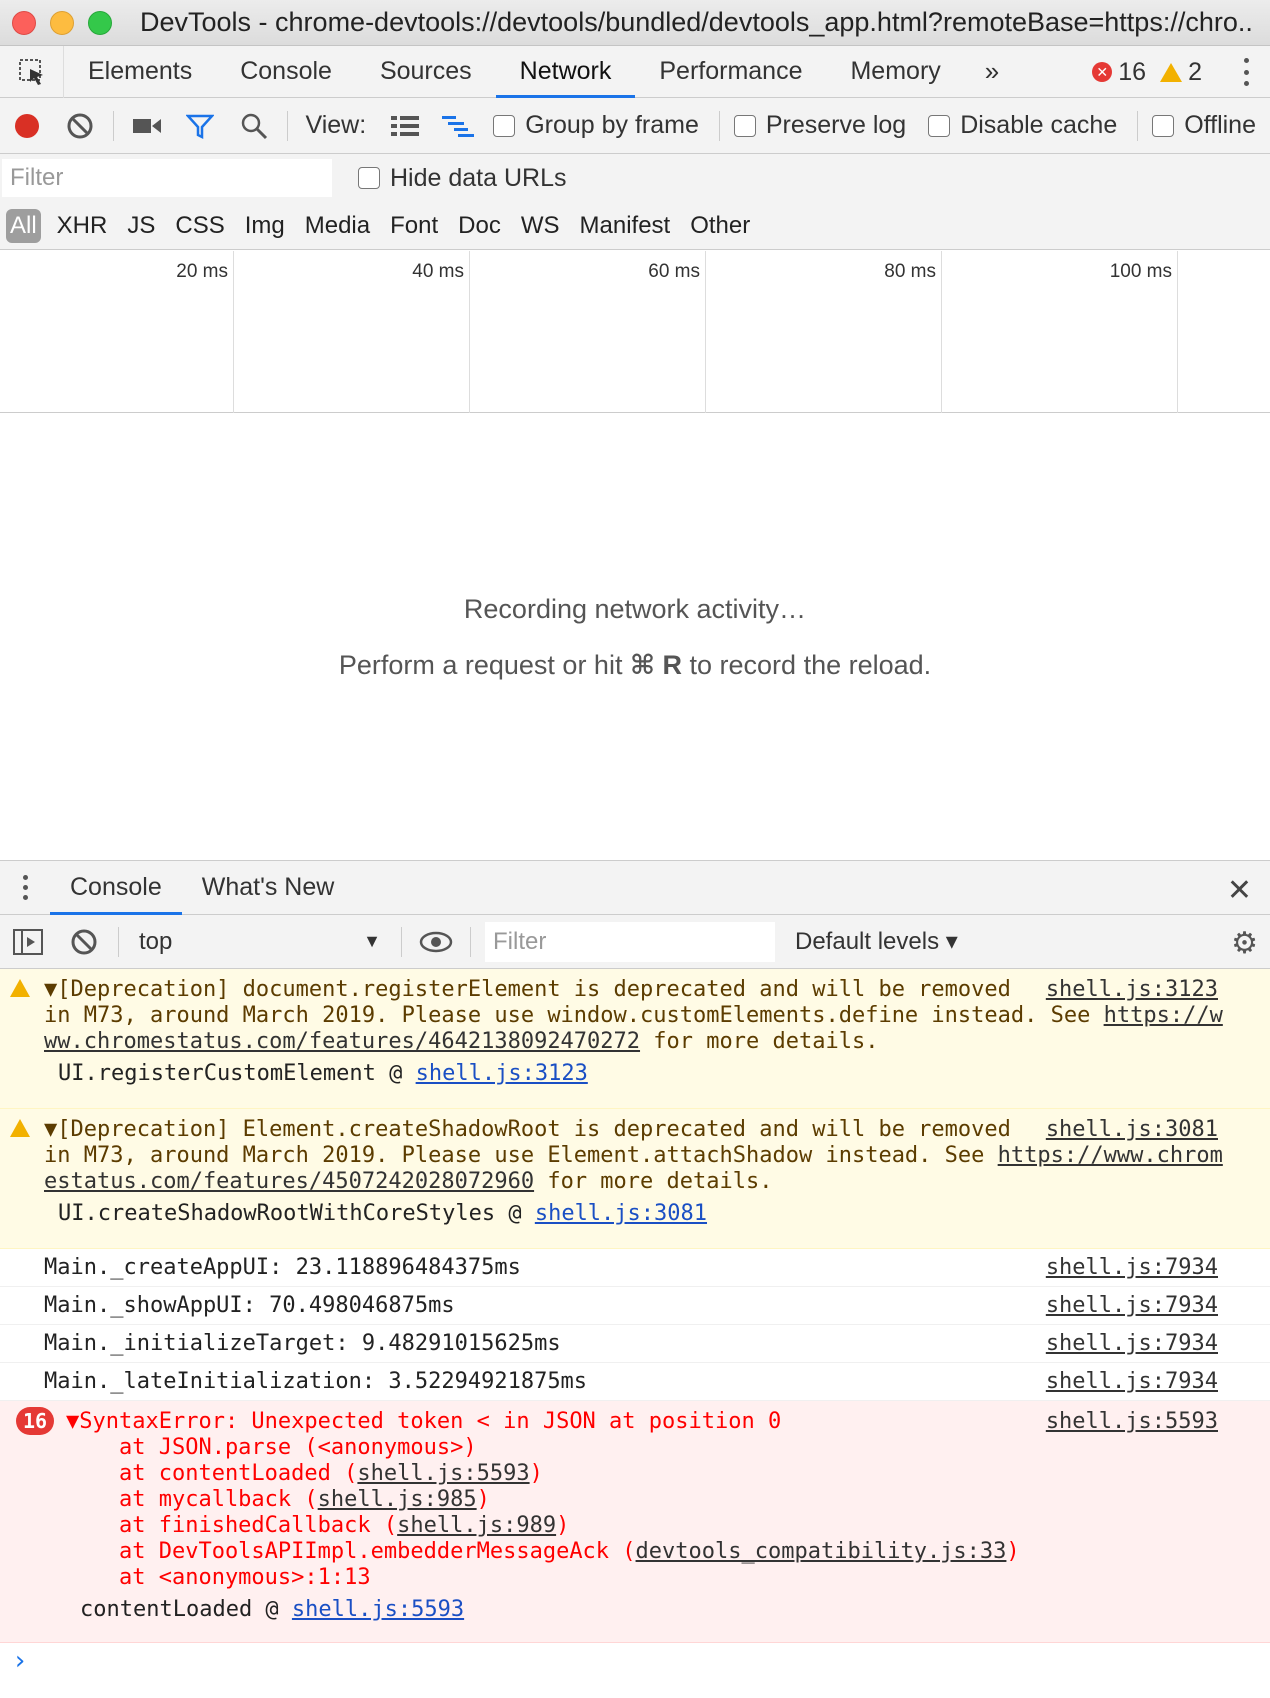  I want to click on type-filter-js: JS, so click(141, 226).